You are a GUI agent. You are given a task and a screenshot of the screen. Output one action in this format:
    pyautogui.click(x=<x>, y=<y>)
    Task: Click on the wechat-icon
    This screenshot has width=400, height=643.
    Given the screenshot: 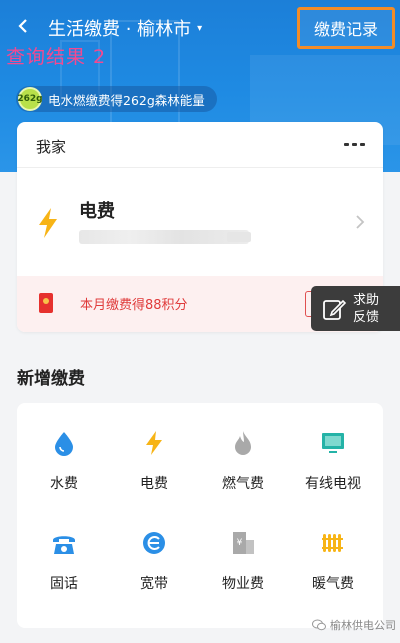 What is the action you would take?
    pyautogui.click(x=319, y=625)
    